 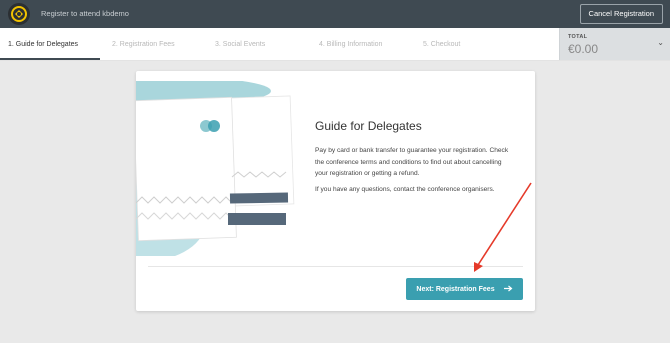 I want to click on chevron-down-icon: ⌄, so click(x=660, y=42).